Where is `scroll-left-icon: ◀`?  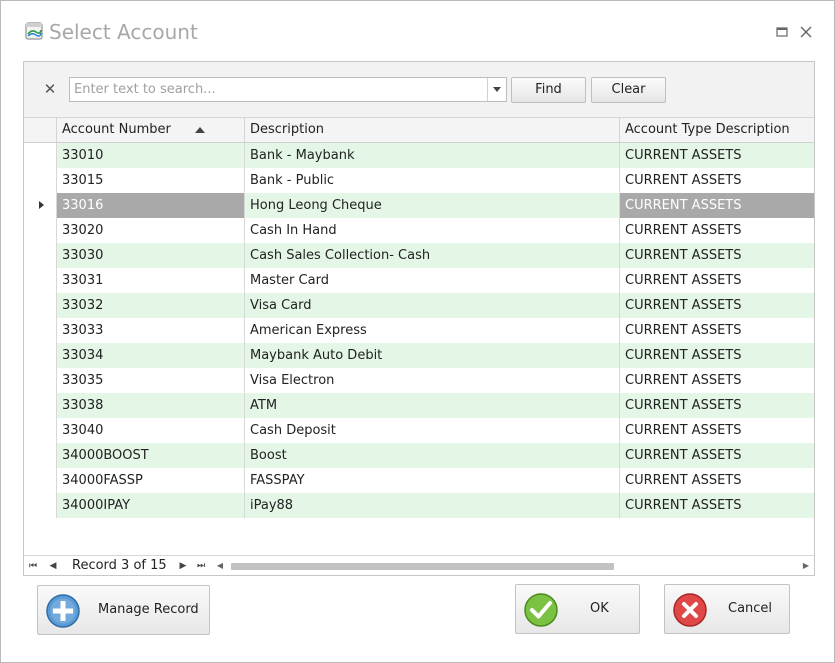 scroll-left-icon: ◀ is located at coordinates (220, 566).